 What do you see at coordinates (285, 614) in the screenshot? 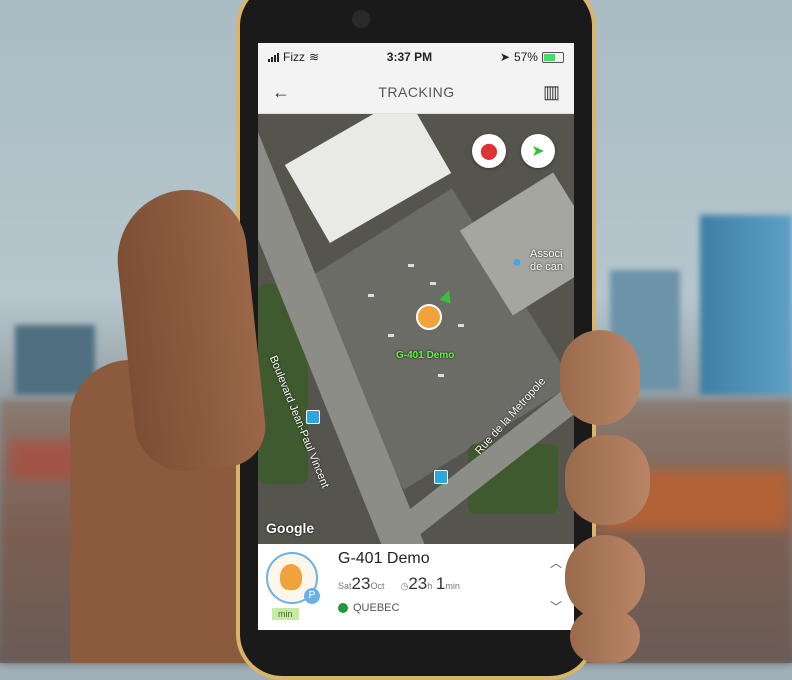
I see `duration-tag: min` at bounding box center [285, 614].